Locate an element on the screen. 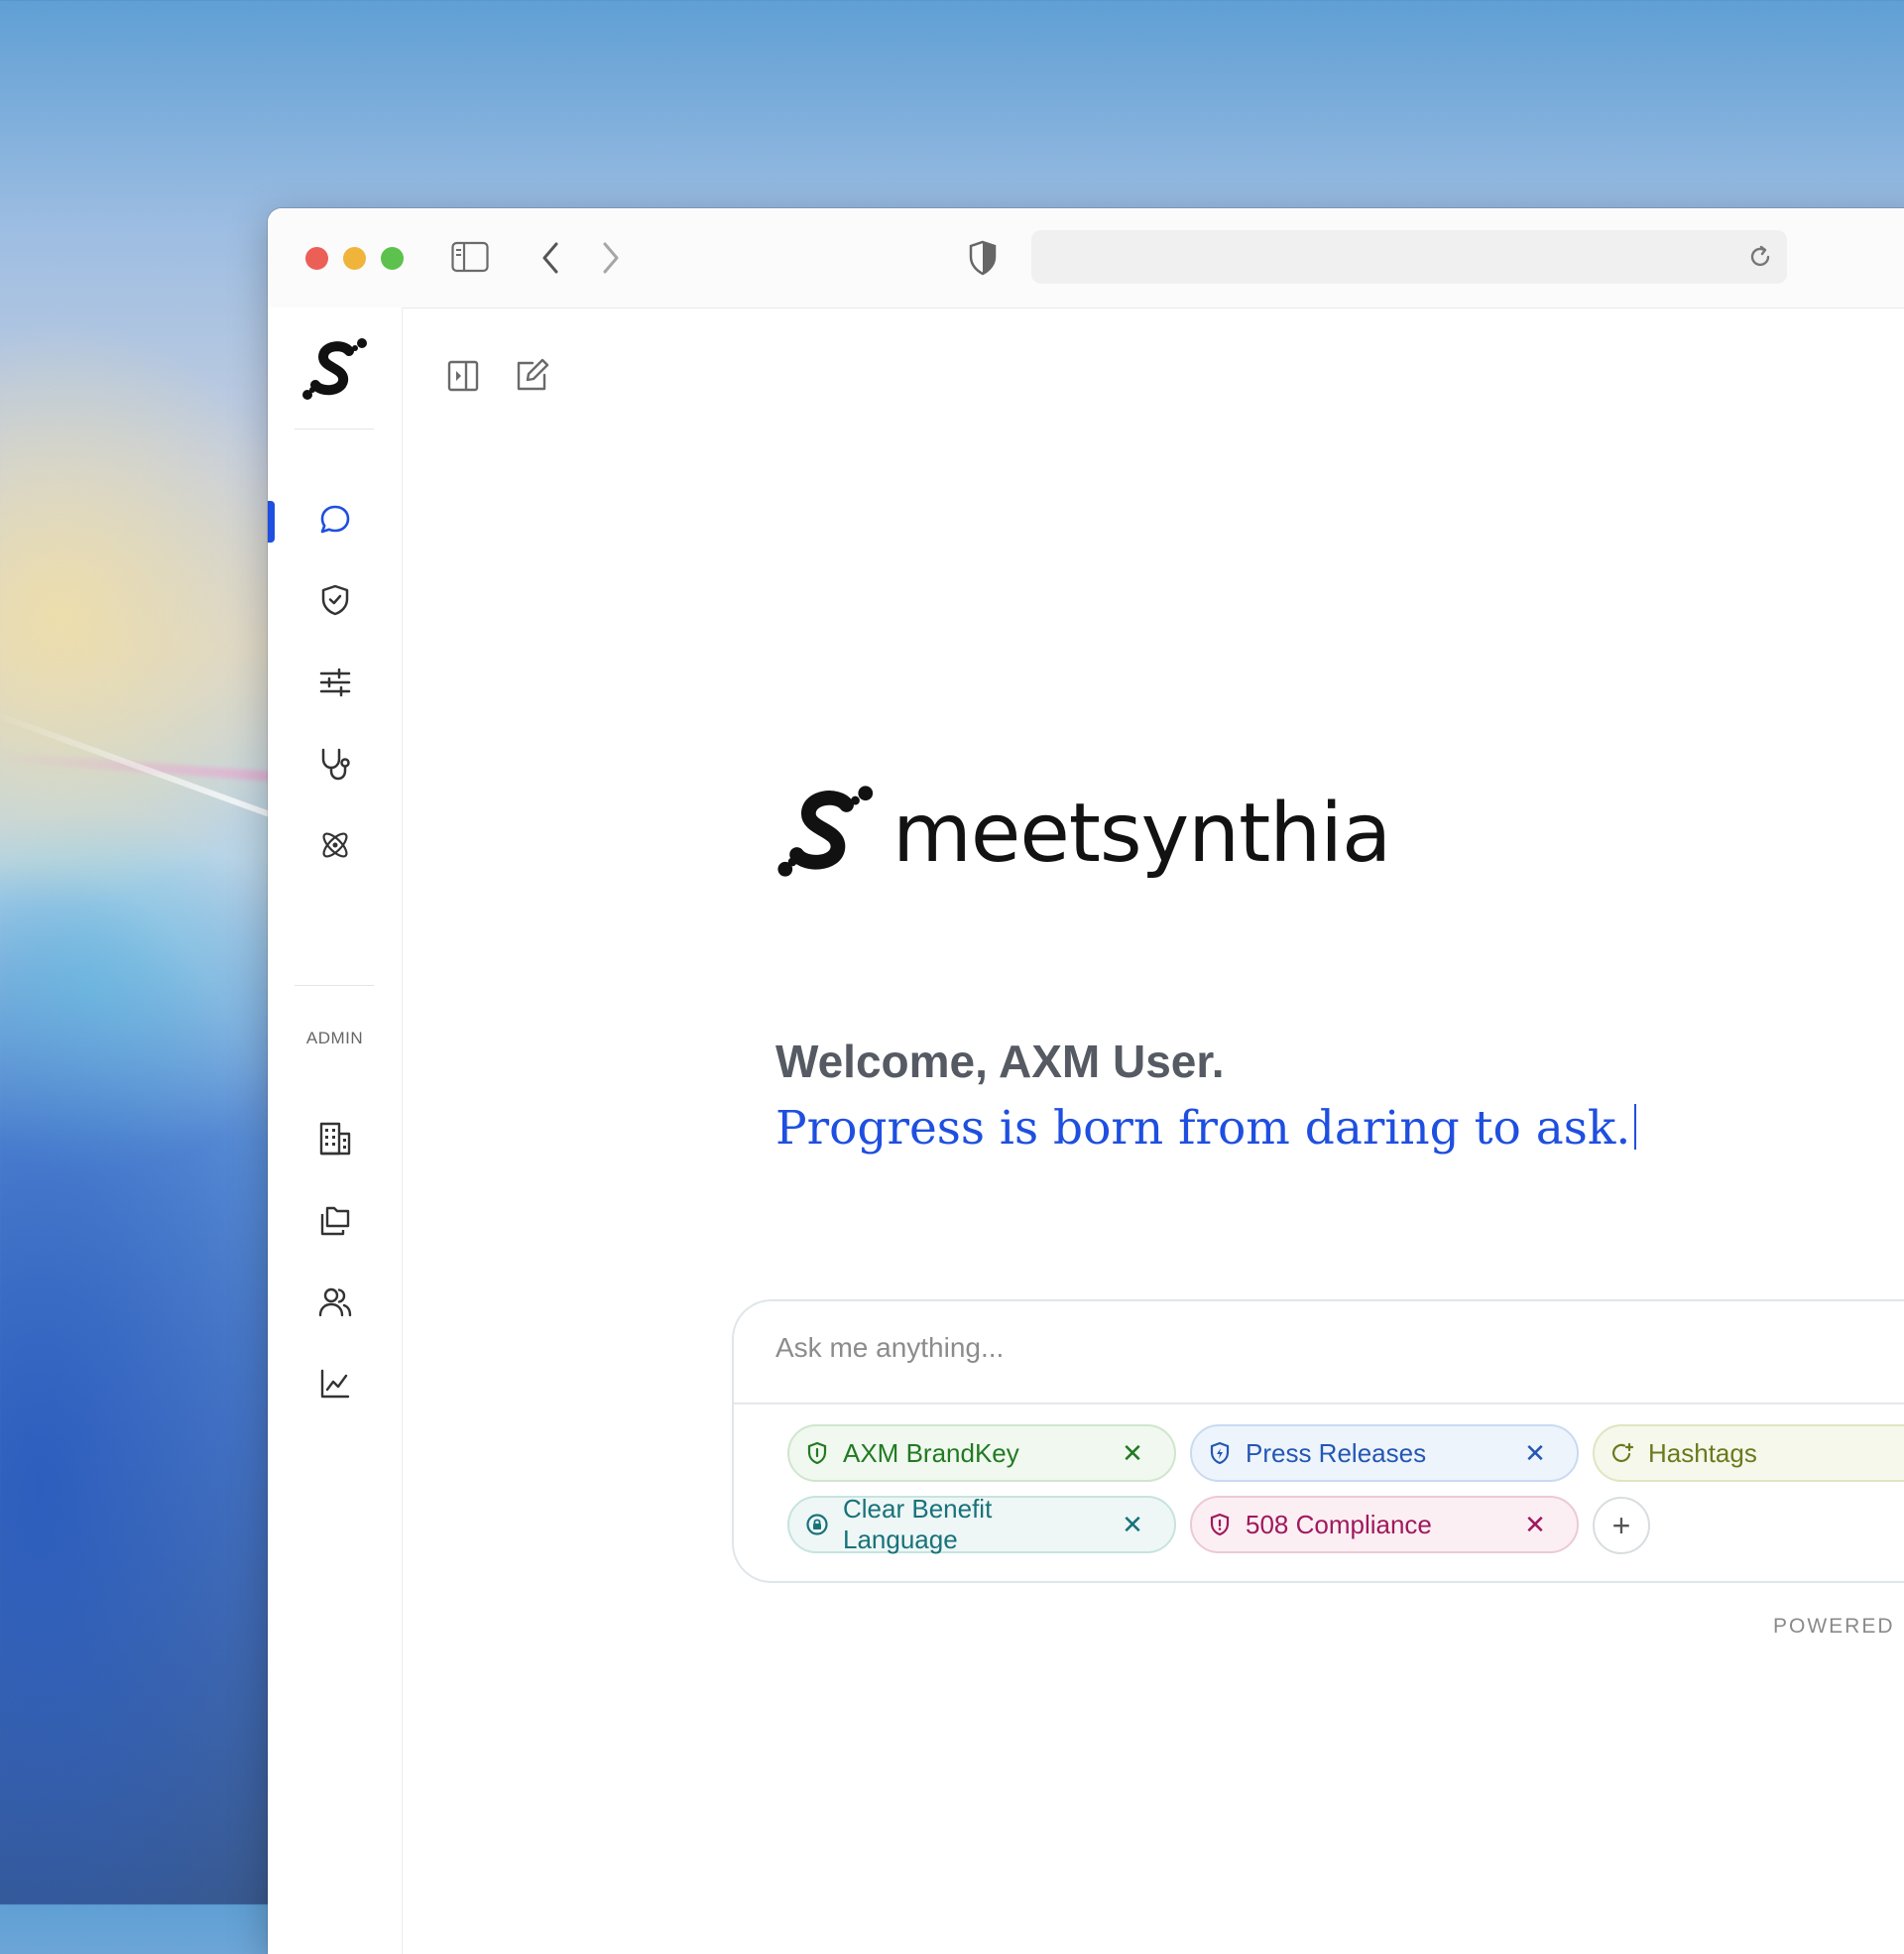  tagline-text: Progress is born from daring to ask. is located at coordinates (1206, 1129).